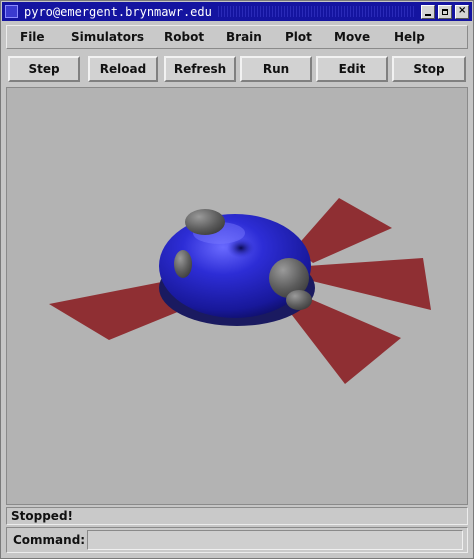  What do you see at coordinates (352, 69) in the screenshot?
I see `edit-button: Edit` at bounding box center [352, 69].